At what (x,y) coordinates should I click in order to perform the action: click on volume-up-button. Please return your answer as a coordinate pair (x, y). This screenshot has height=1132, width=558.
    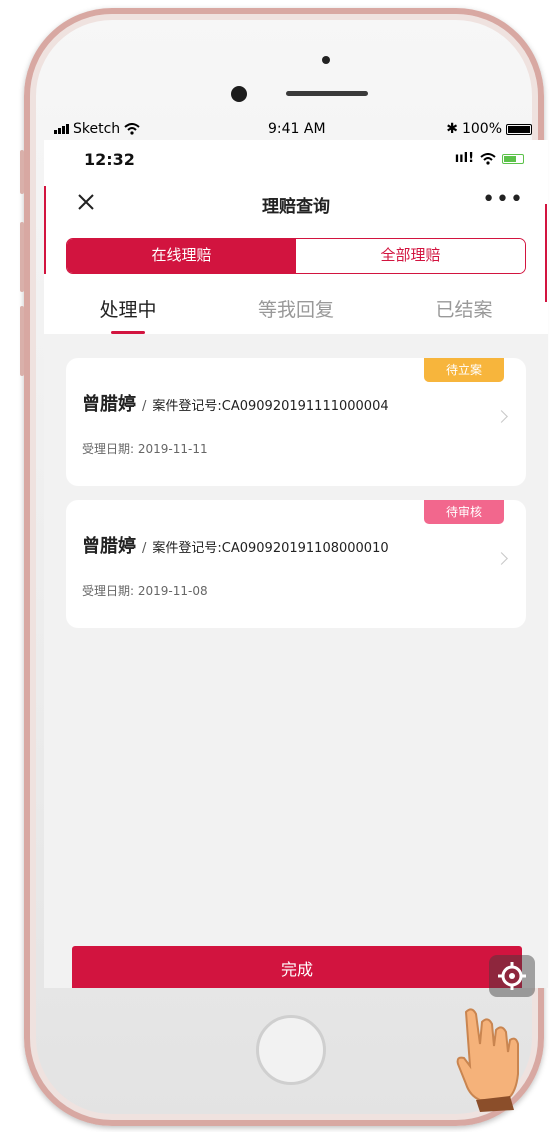
    Looking at the image, I should click on (22, 257).